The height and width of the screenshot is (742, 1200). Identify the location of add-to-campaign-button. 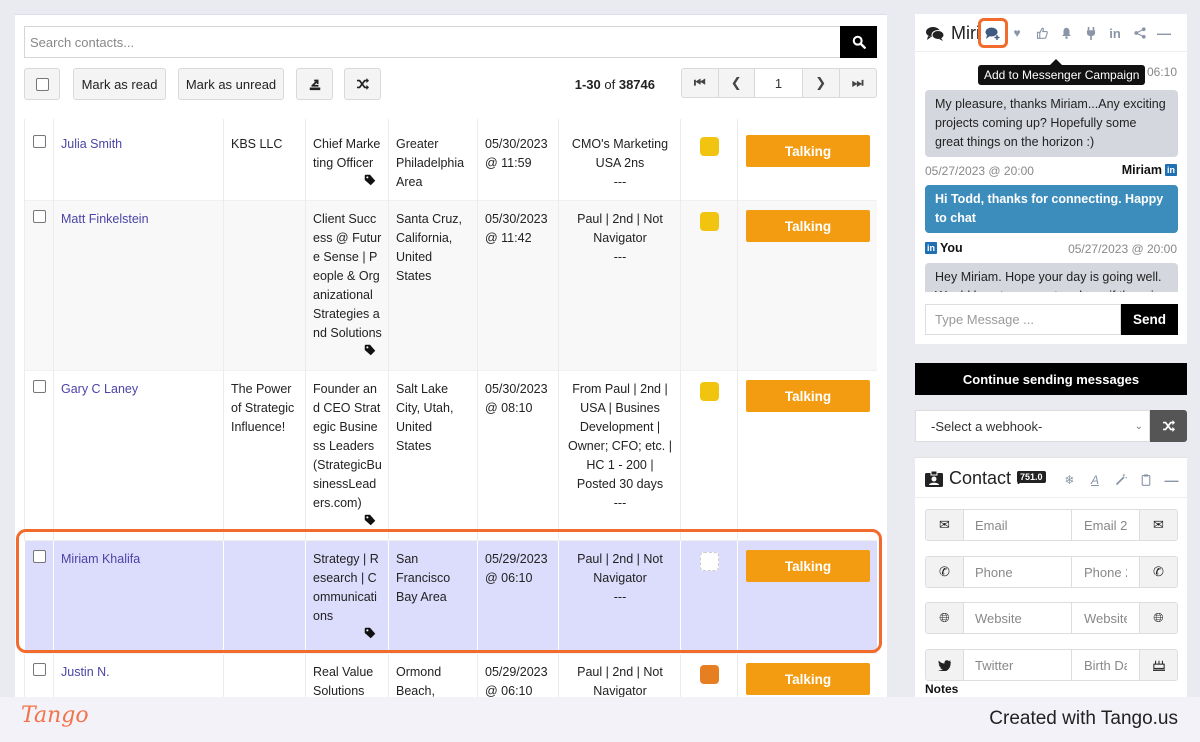
(993, 33).